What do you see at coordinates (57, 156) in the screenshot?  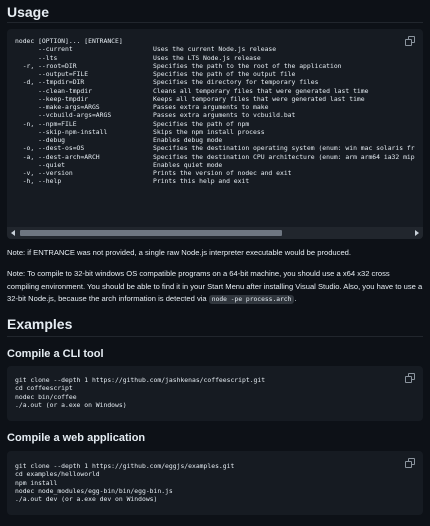 I see `usage-option: -a, --dest-arch=ARCH` at bounding box center [57, 156].